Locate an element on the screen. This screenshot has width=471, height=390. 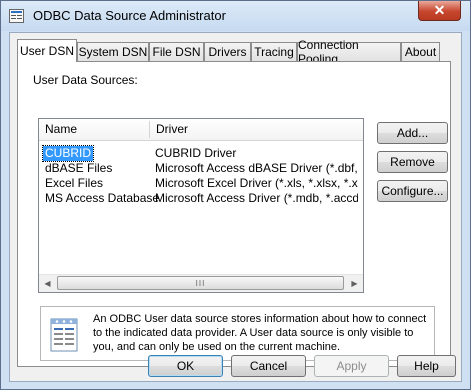
horizontal-scrollbar: ◀ III ▶ is located at coordinates (201, 283).